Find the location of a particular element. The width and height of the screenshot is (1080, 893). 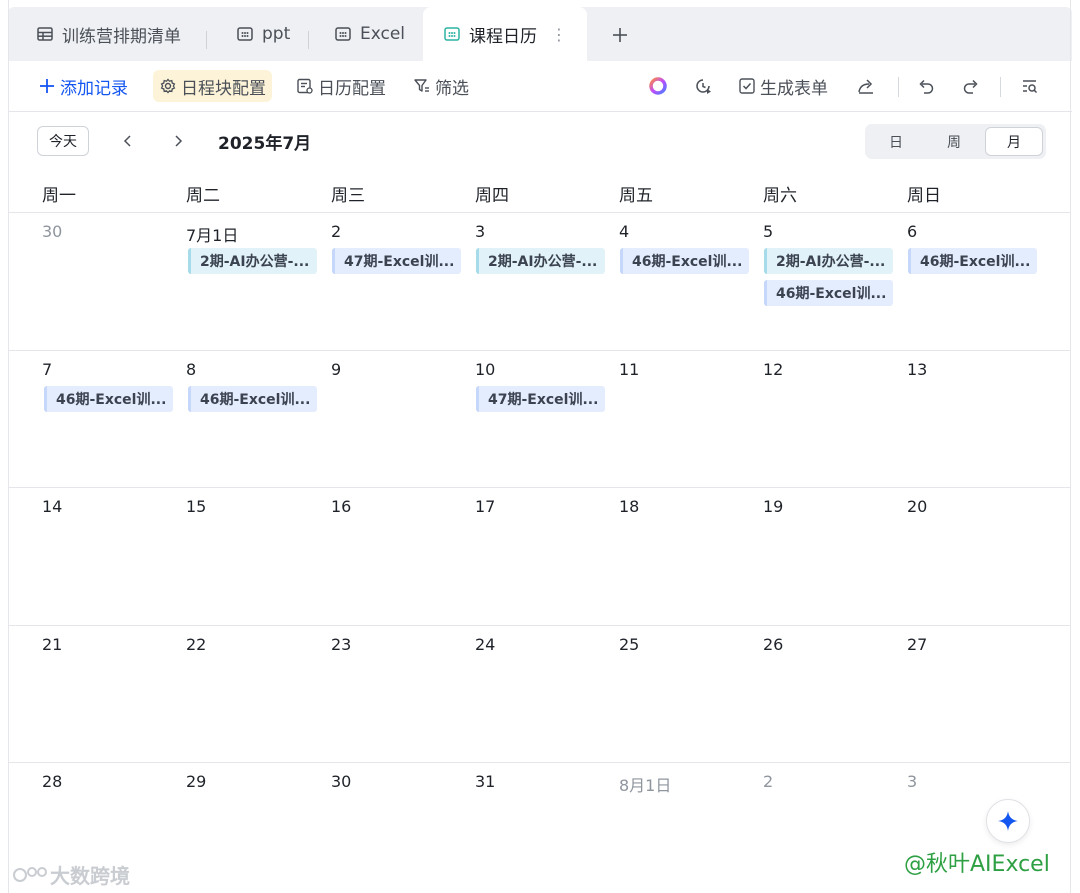

view-week-option: 周 is located at coordinates (954, 141).